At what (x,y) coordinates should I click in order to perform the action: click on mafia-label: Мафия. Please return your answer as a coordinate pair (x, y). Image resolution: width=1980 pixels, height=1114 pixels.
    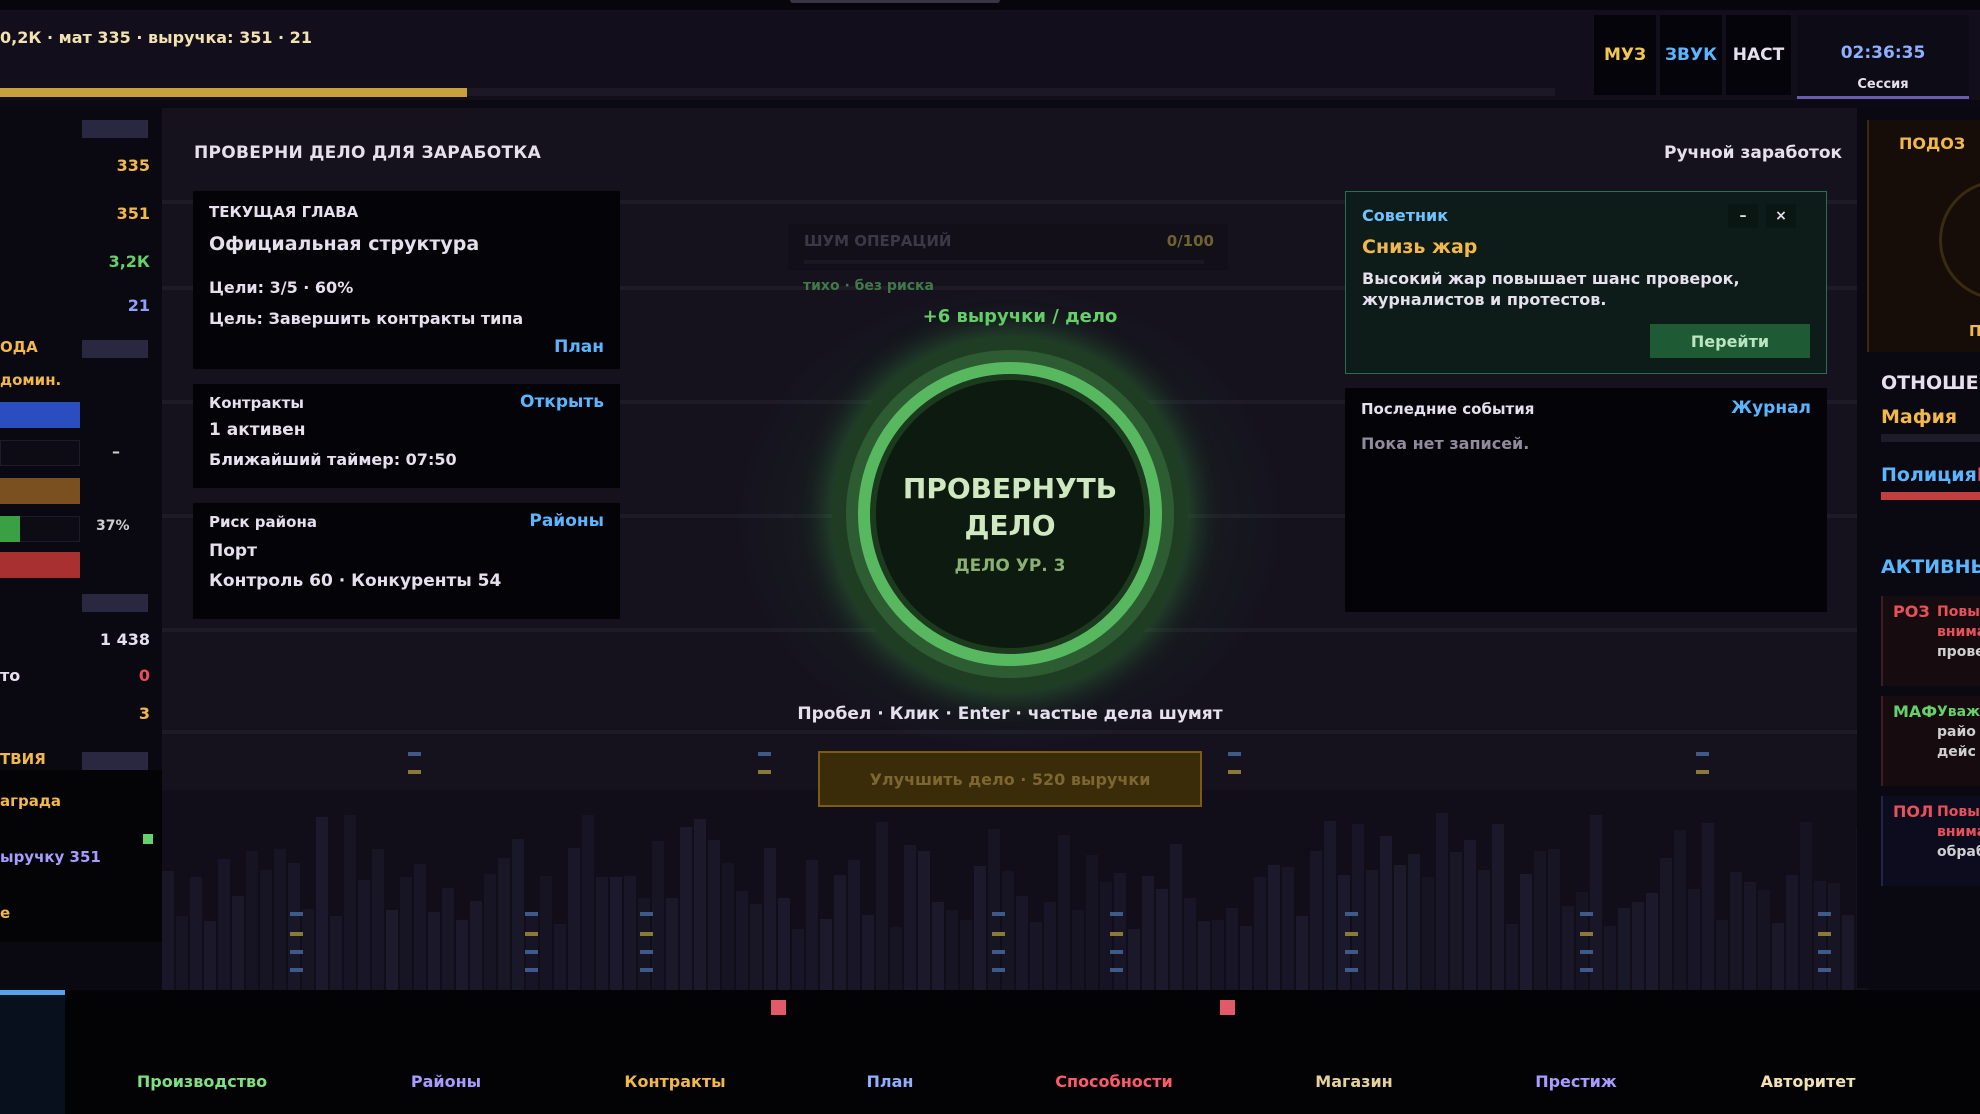
    Looking at the image, I should click on (1919, 417).